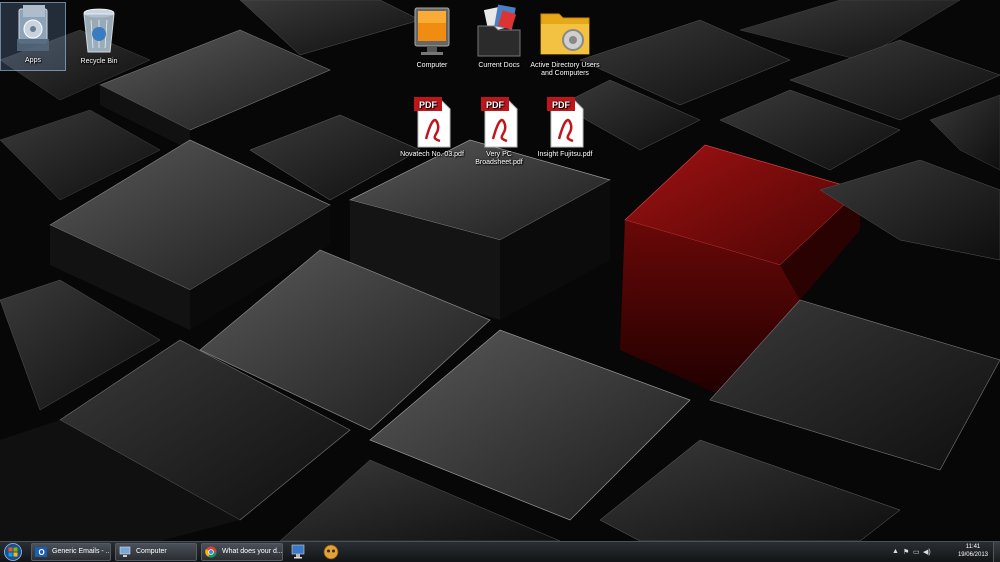  What do you see at coordinates (33, 28) in the screenshot?
I see `apps-folder-icon` at bounding box center [33, 28].